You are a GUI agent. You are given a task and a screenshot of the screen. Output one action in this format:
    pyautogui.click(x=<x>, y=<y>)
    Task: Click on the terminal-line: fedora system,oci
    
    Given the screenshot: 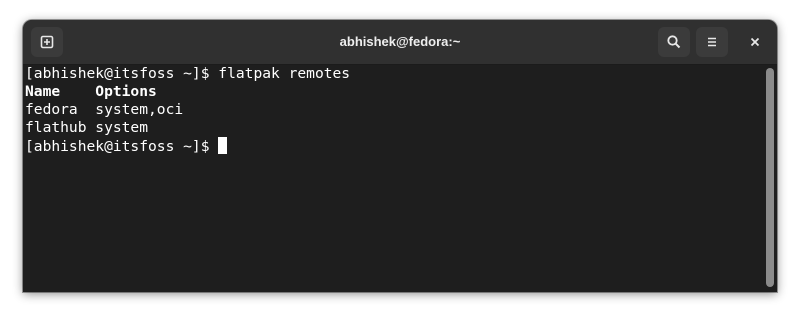 What is the action you would take?
    pyautogui.click(x=393, y=110)
    